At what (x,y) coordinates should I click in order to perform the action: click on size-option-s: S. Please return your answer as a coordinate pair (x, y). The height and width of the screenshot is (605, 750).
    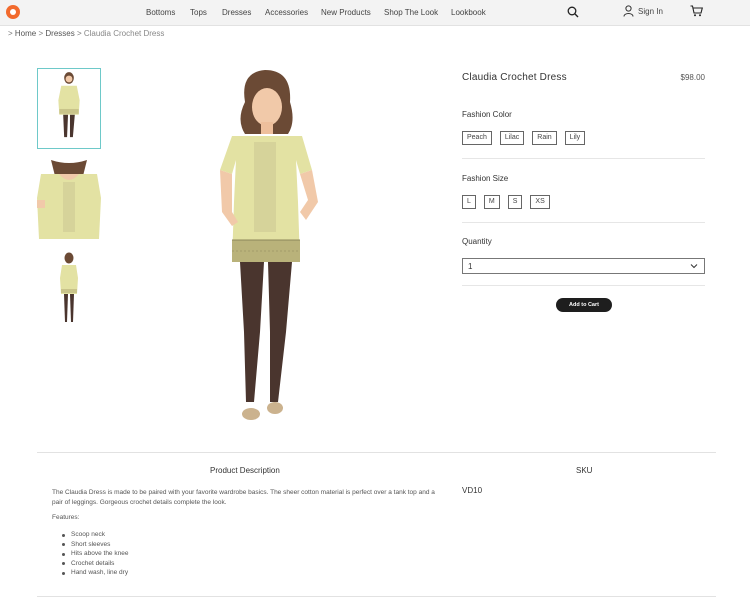
    Looking at the image, I should click on (515, 202).